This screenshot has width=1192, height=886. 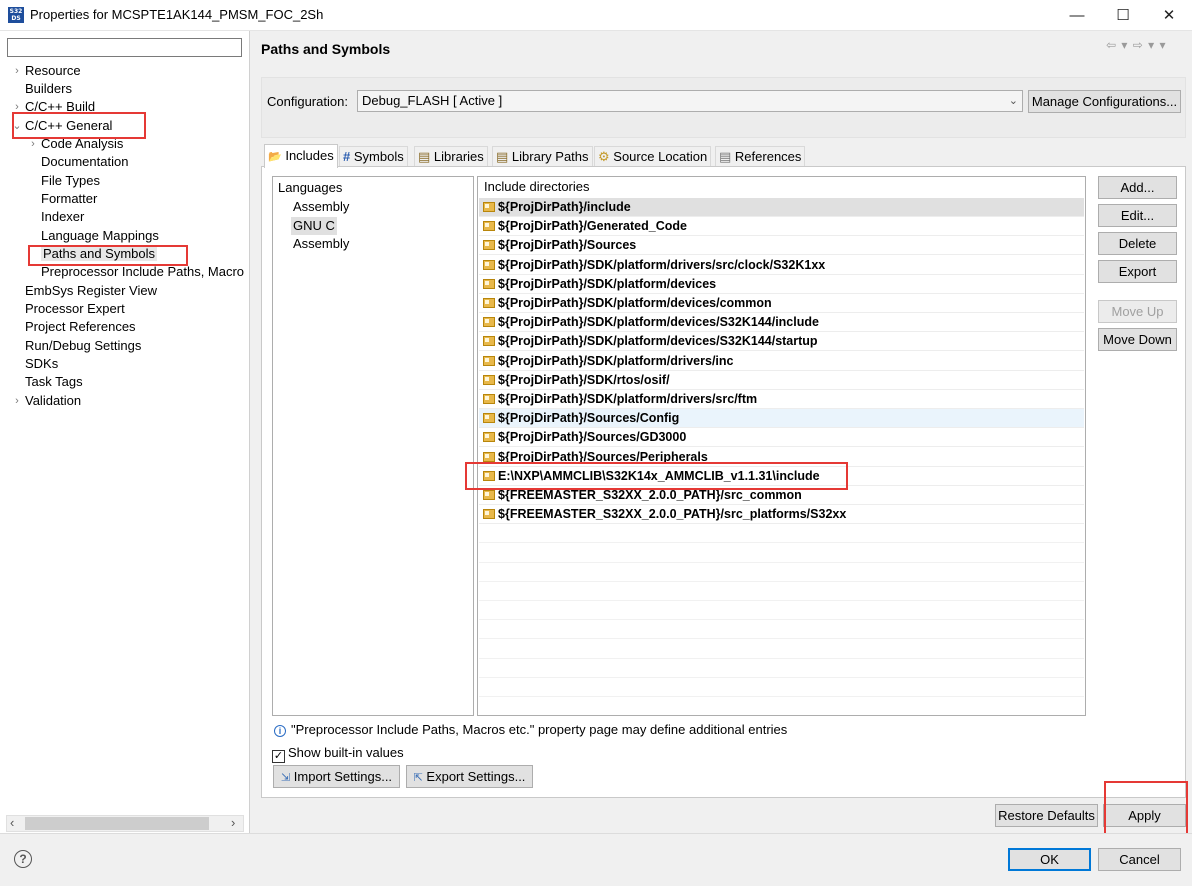 What do you see at coordinates (653, 156) in the screenshot?
I see `tab-source-location: ⚙ Source Location` at bounding box center [653, 156].